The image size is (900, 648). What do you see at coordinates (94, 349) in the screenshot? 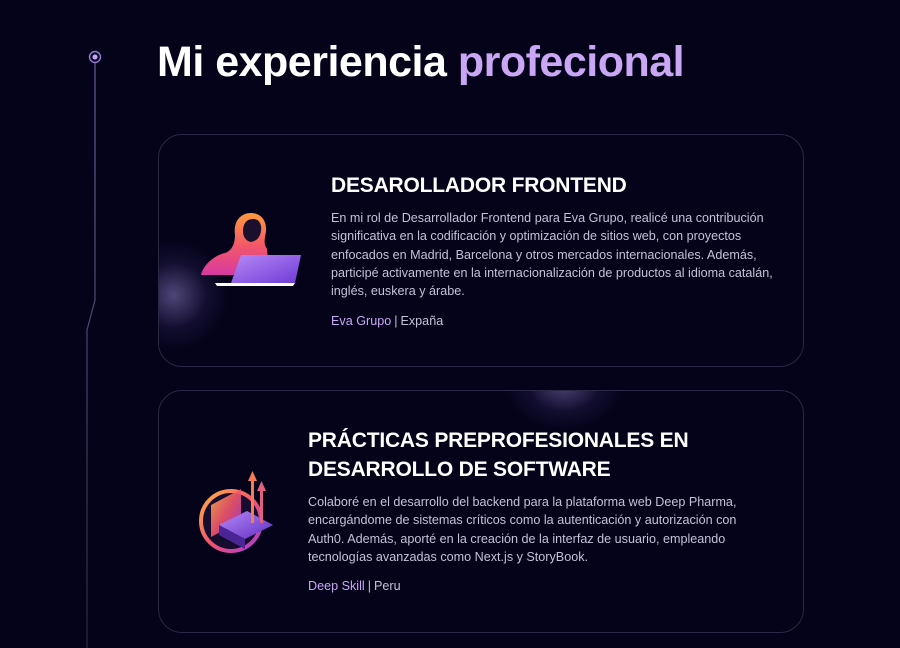
I see `timeline` at bounding box center [94, 349].